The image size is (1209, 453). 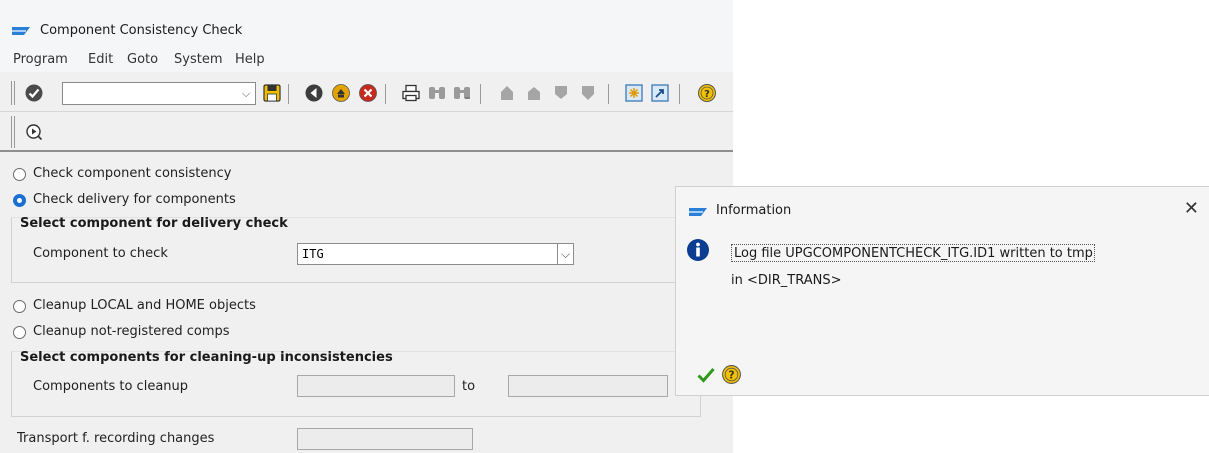 I want to click on menu-system: System, so click(x=198, y=59).